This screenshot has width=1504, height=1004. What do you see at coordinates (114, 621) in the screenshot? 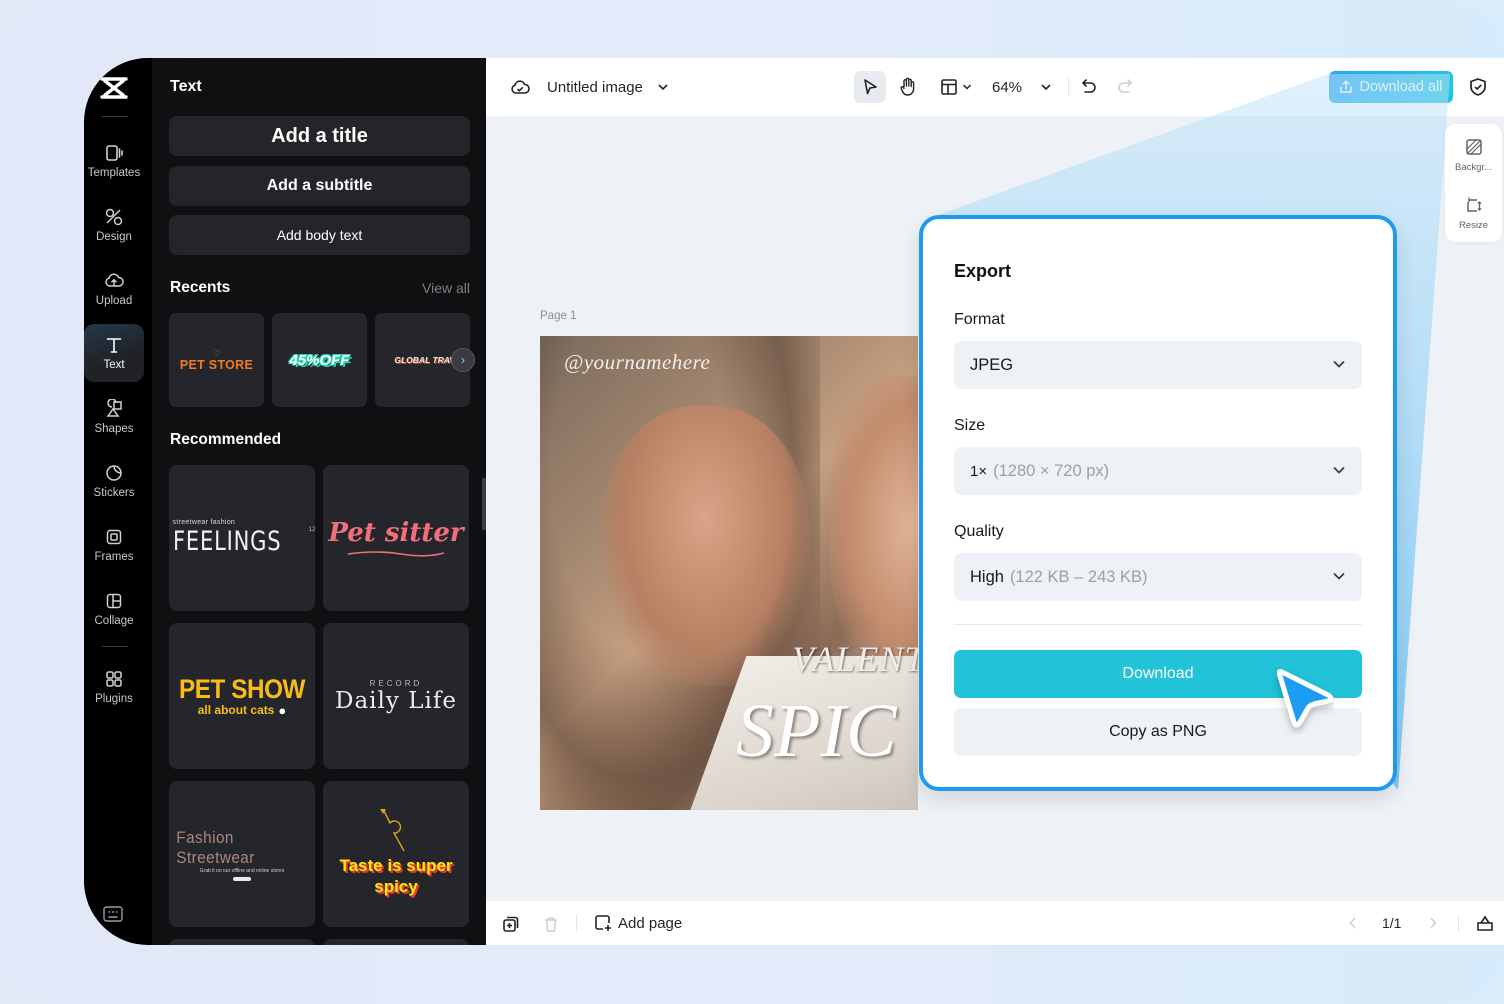
I see `rail-label: Collage` at bounding box center [114, 621].